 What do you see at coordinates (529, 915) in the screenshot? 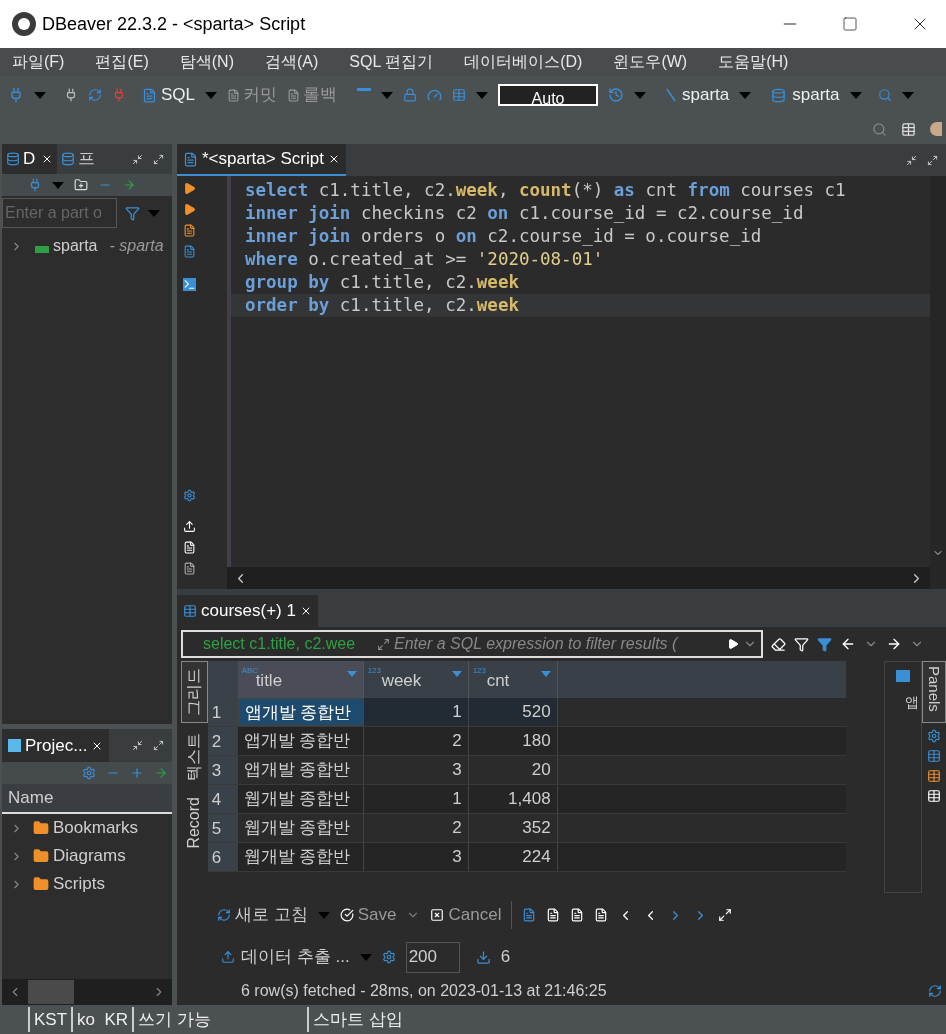
I see `edit-icon` at bounding box center [529, 915].